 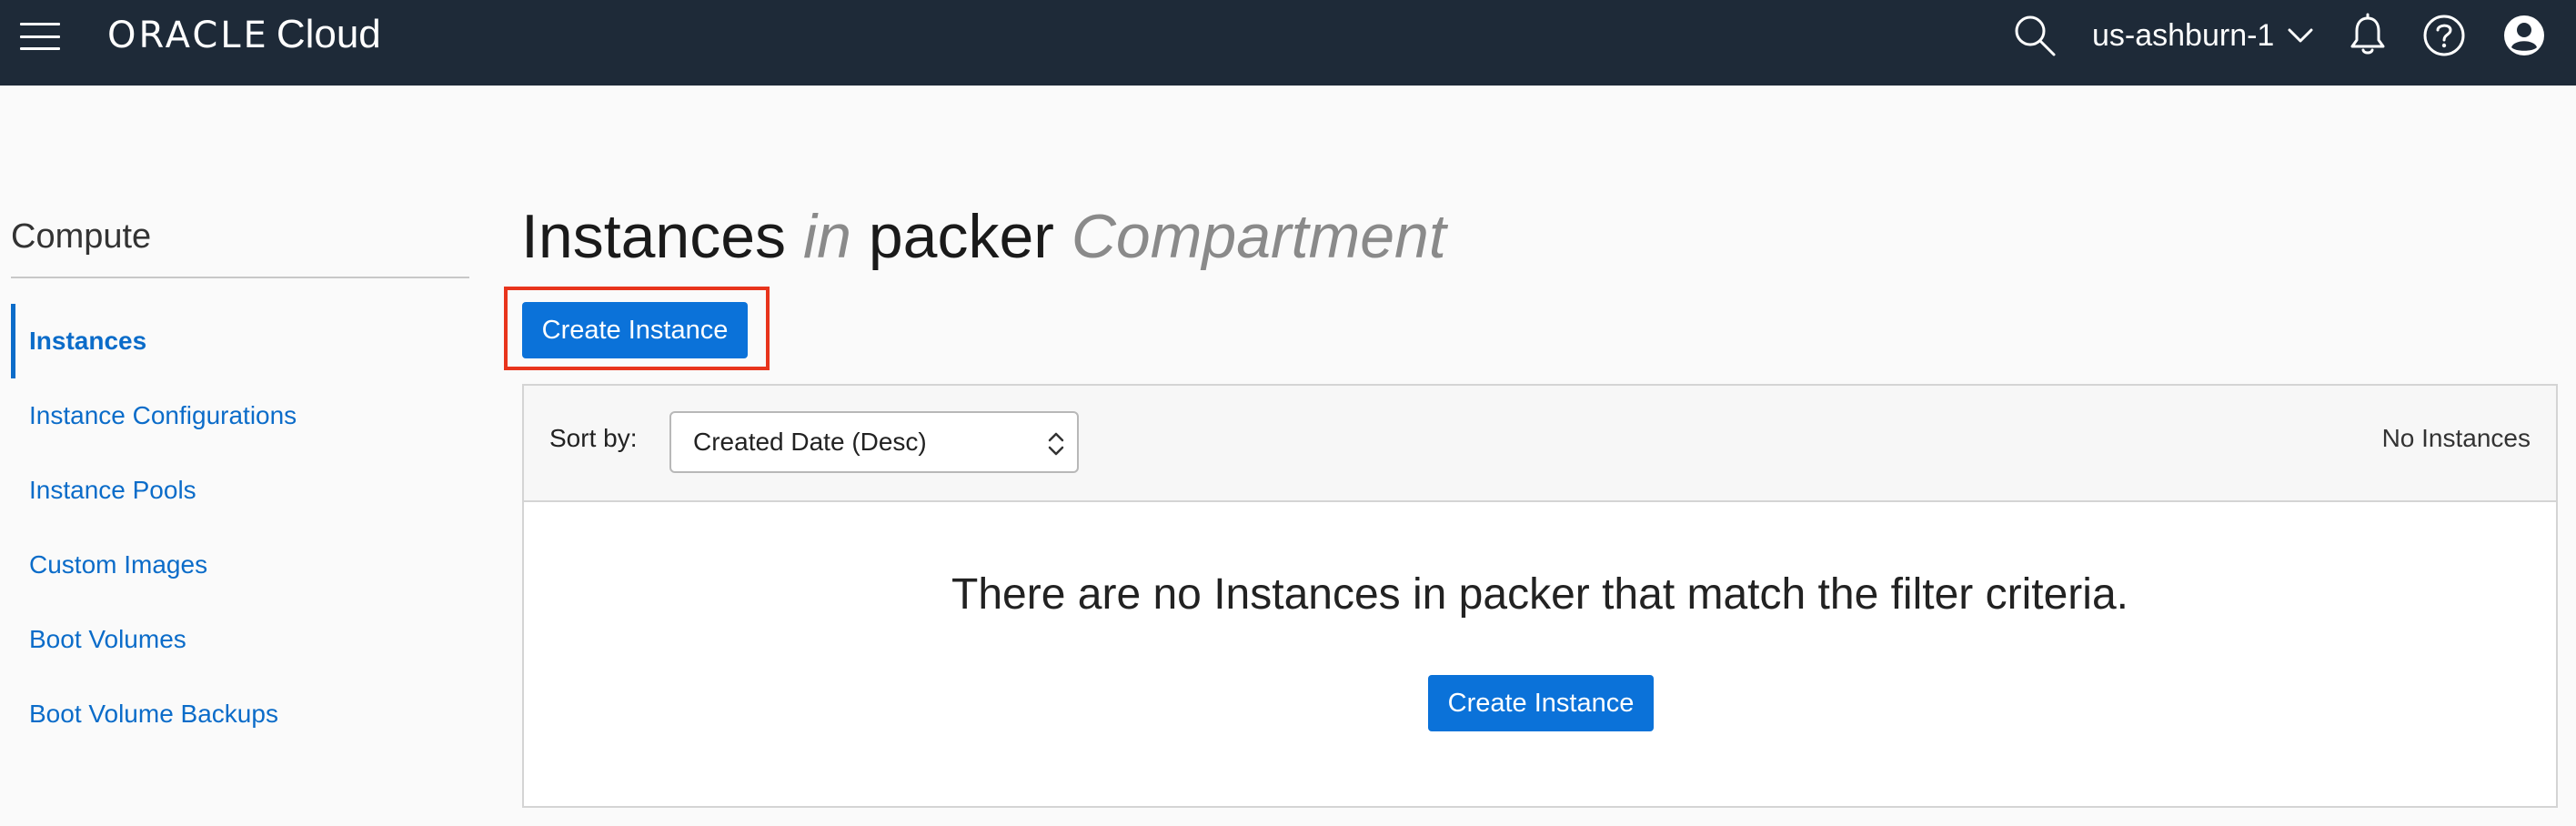 What do you see at coordinates (1288, 43) in the screenshot?
I see `top-navigation-bar: ORACLE Cloud us-ashburn-1` at bounding box center [1288, 43].